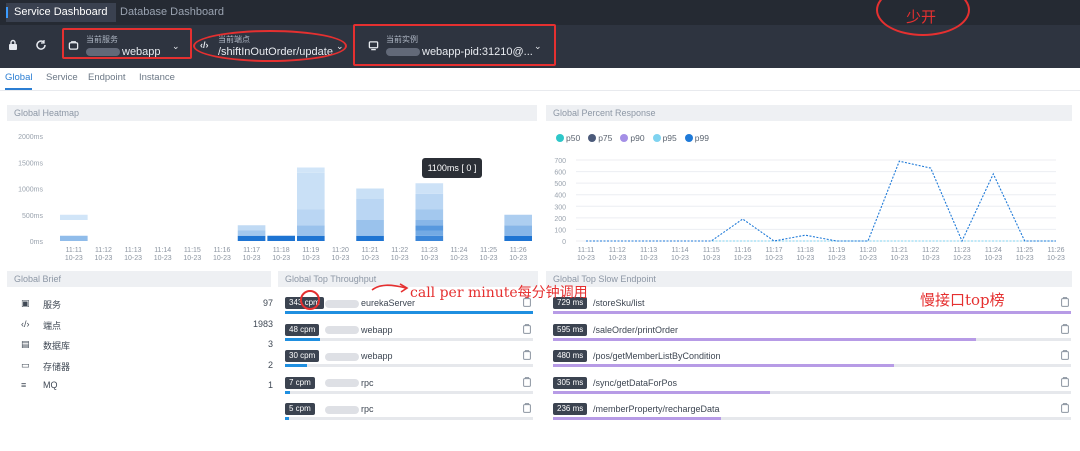 This screenshot has height=451, width=1080. I want to click on latency-badge: 305 ms, so click(570, 382).